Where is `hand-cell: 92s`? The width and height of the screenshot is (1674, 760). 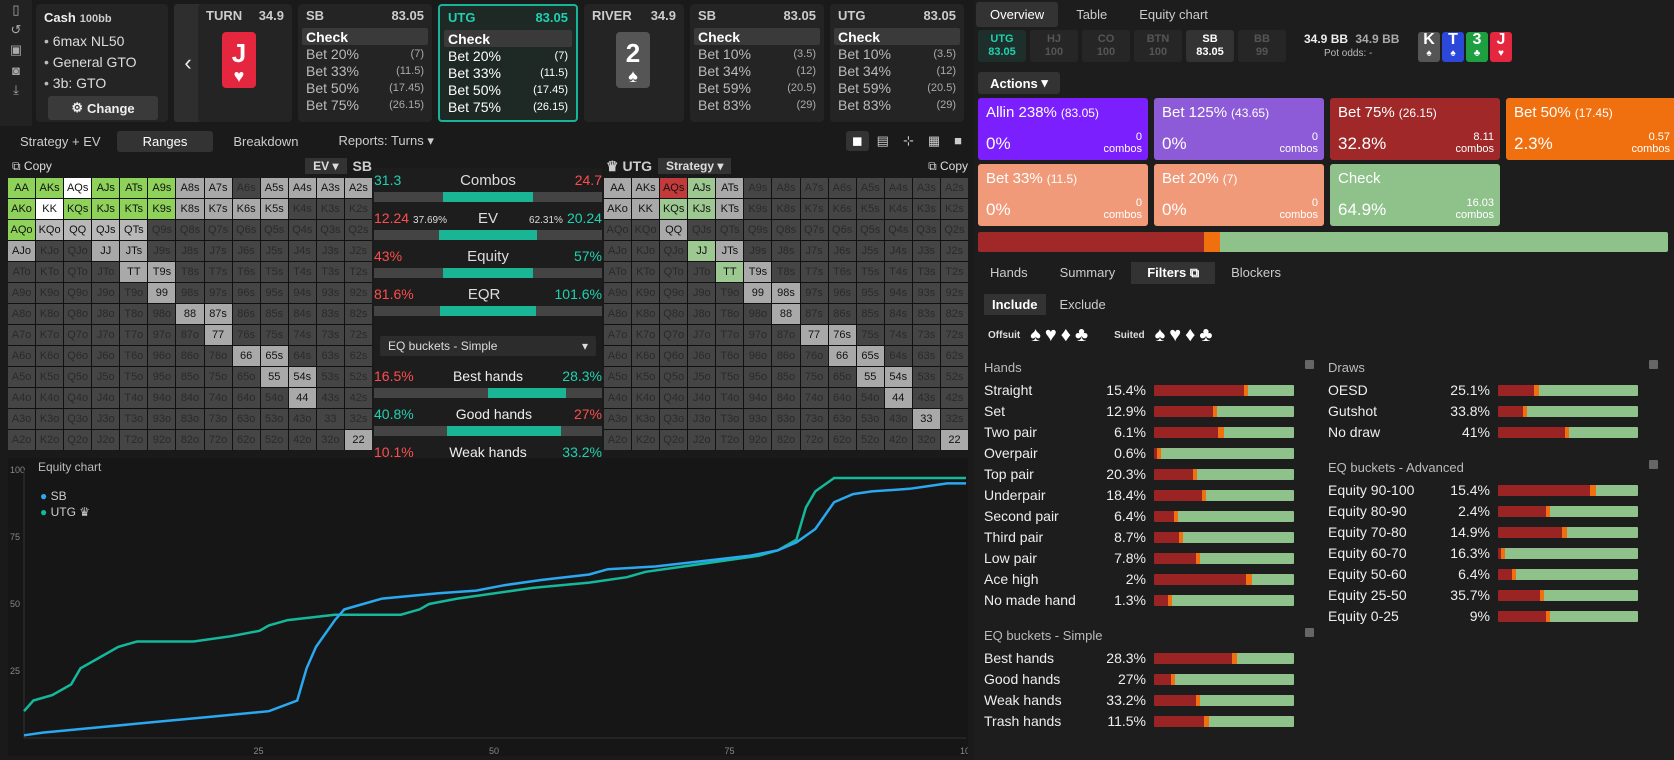
hand-cell: 92s is located at coordinates (358, 293).